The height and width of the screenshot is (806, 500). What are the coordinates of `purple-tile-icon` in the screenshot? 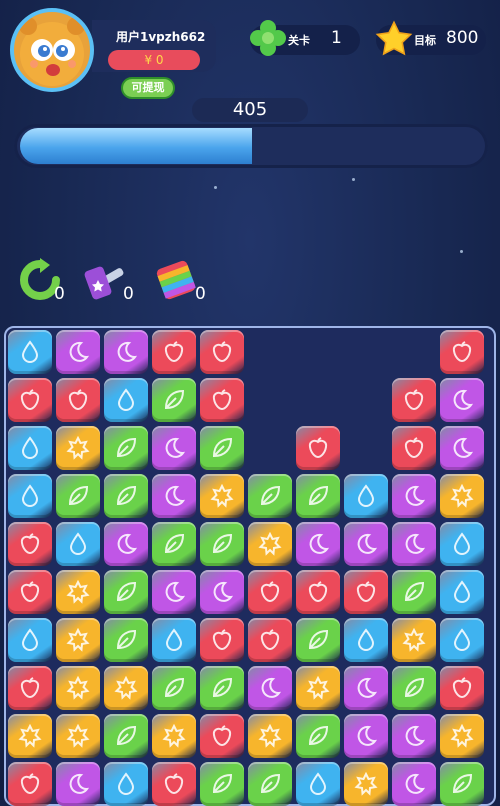 It's located at (175, 591).